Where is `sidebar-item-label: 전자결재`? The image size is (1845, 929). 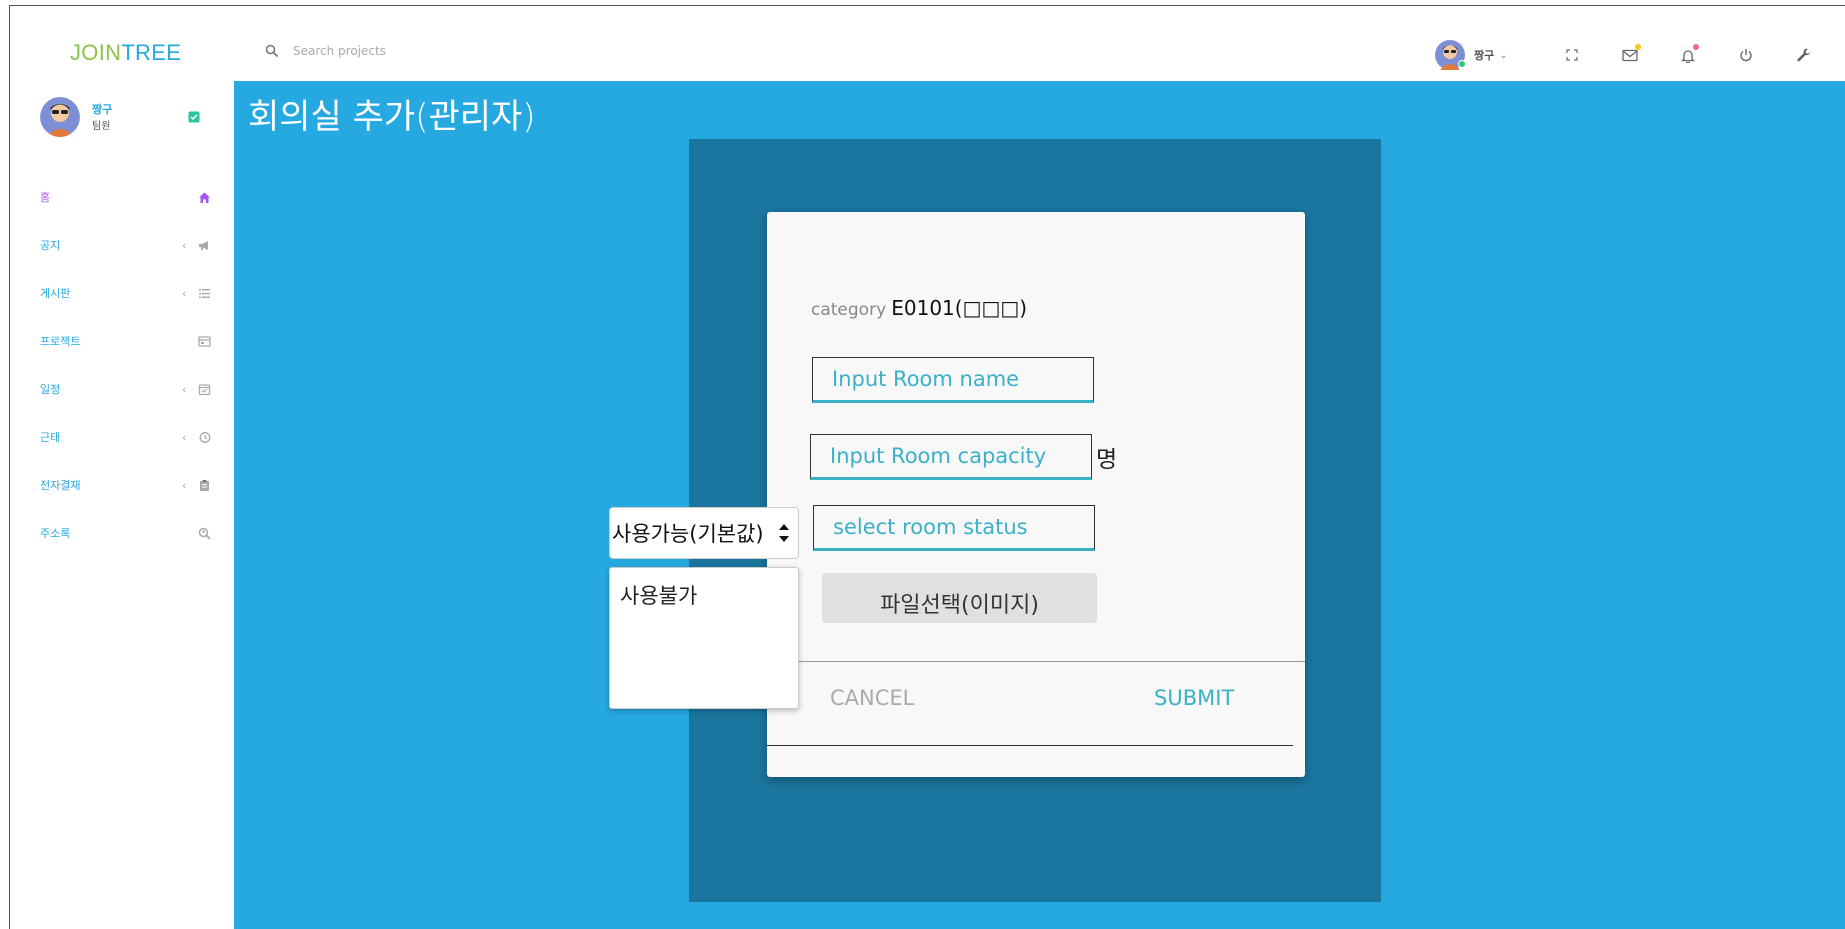 sidebar-item-label: 전자결재 is located at coordinates (60, 485).